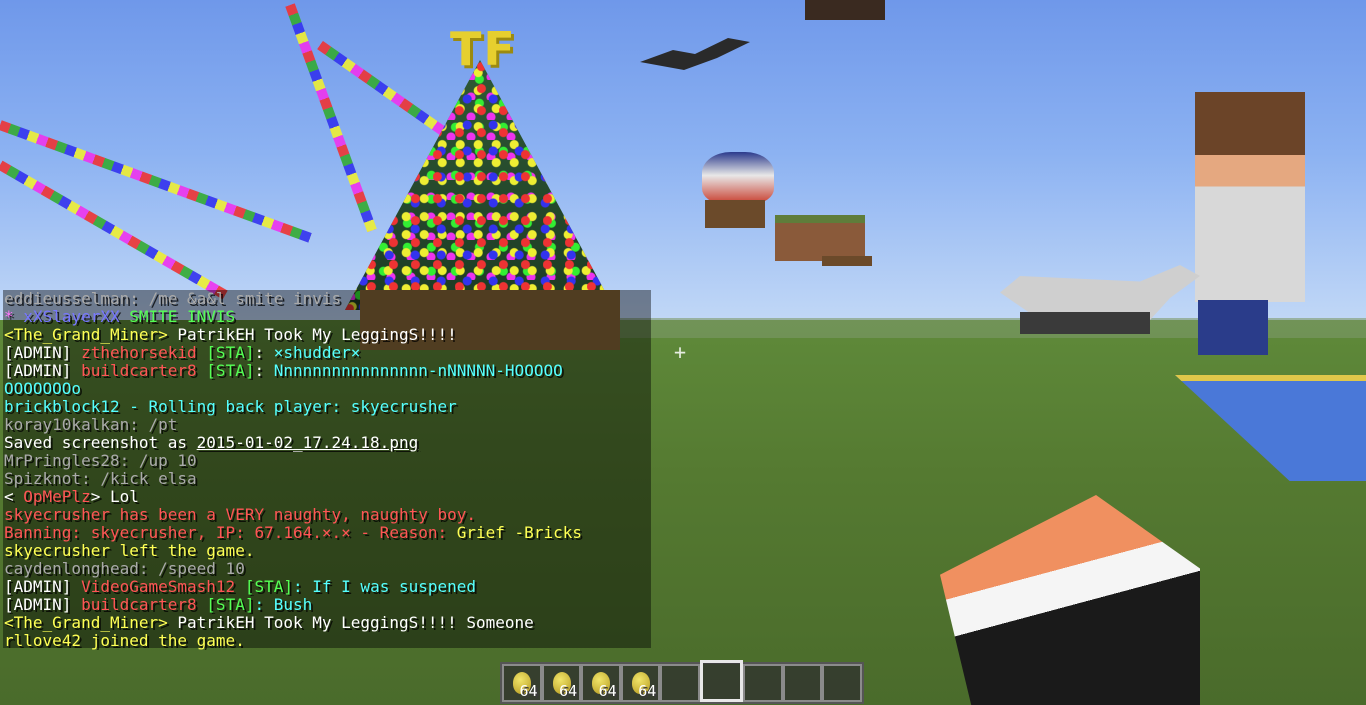 The height and width of the screenshot is (705, 1366). I want to click on hotbar: 64 64 64 64, so click(682, 682).